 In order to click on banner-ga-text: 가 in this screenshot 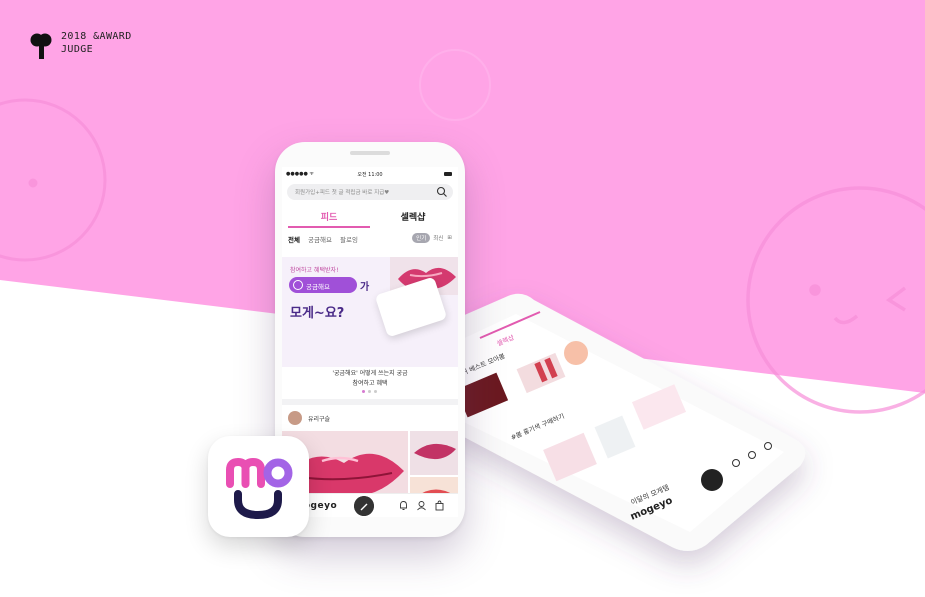, I will do `click(365, 287)`.